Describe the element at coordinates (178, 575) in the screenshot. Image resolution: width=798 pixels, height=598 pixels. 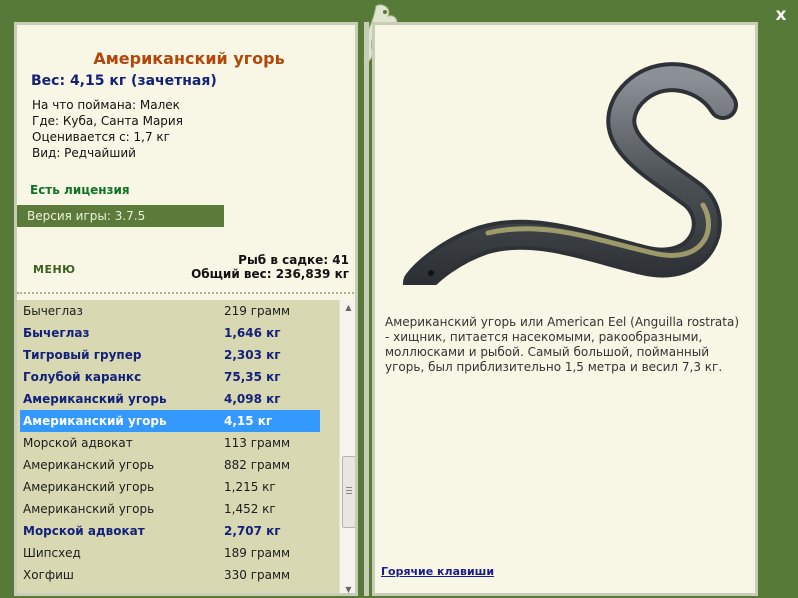
I see `list-item: Хогфиш 330 грамм` at that location.